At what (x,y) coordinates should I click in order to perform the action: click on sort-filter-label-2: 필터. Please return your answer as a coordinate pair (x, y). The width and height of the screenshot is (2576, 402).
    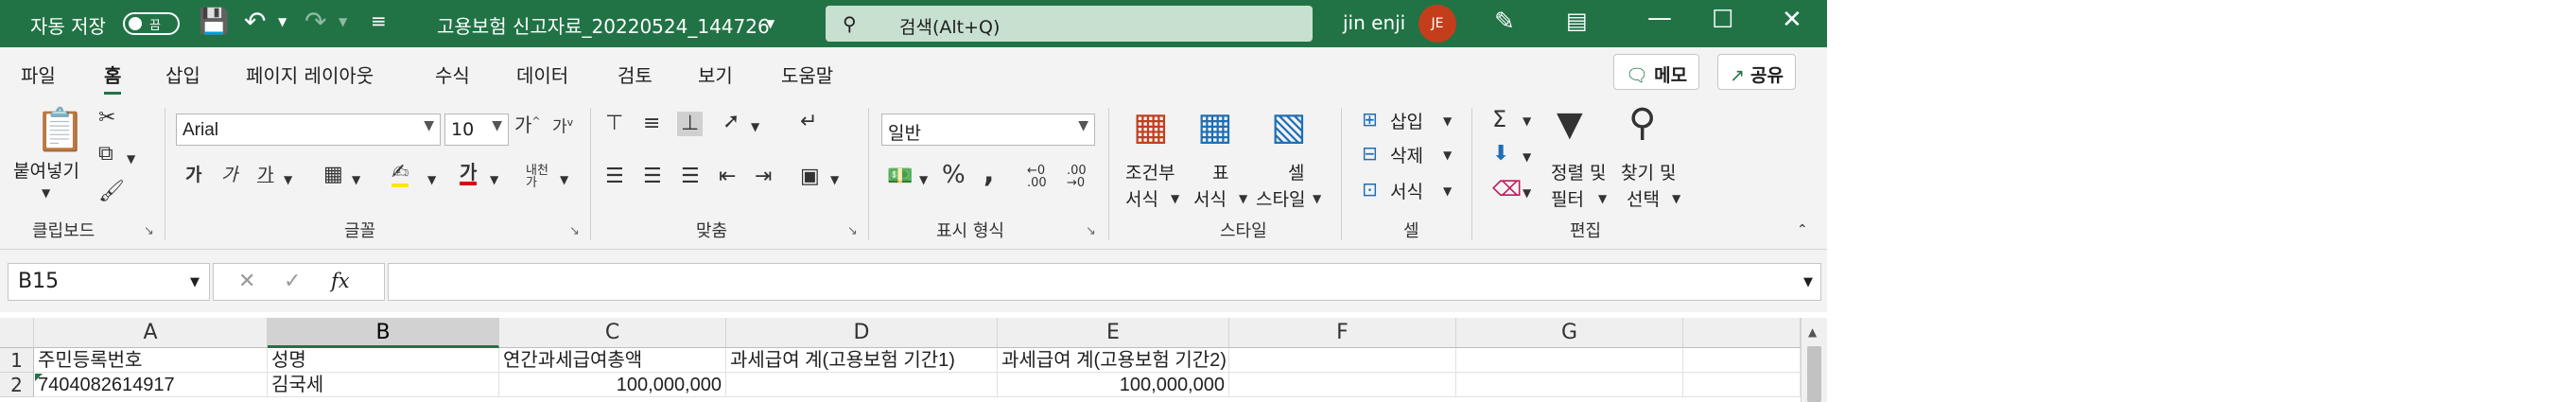
    Looking at the image, I should click on (1567, 198).